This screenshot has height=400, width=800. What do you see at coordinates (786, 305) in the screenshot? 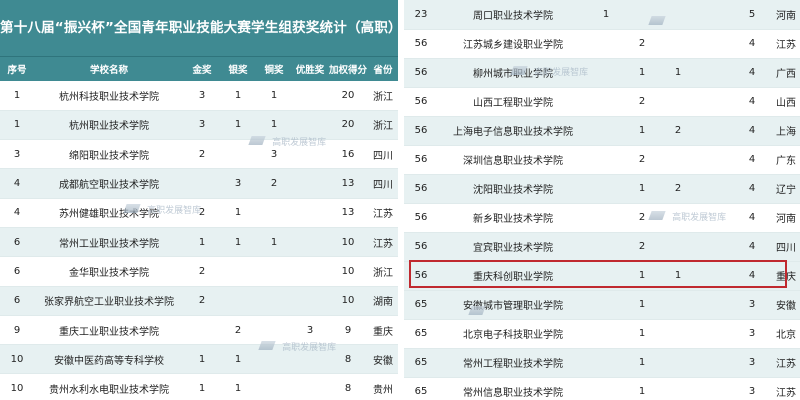
I see `cell-province: 安徽` at bounding box center [786, 305].